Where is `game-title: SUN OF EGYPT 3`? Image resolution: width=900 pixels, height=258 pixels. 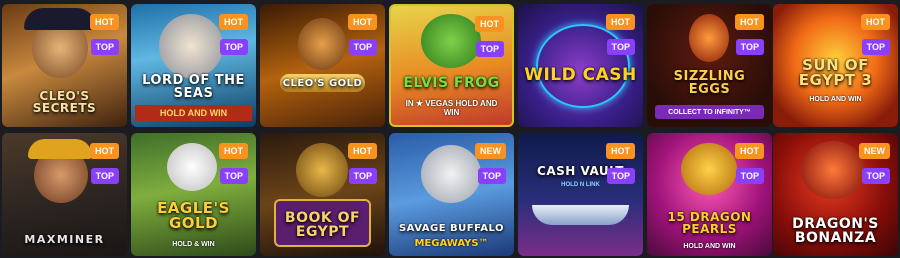
game-title: SUN OF EGYPT 3 is located at coordinates (835, 72).